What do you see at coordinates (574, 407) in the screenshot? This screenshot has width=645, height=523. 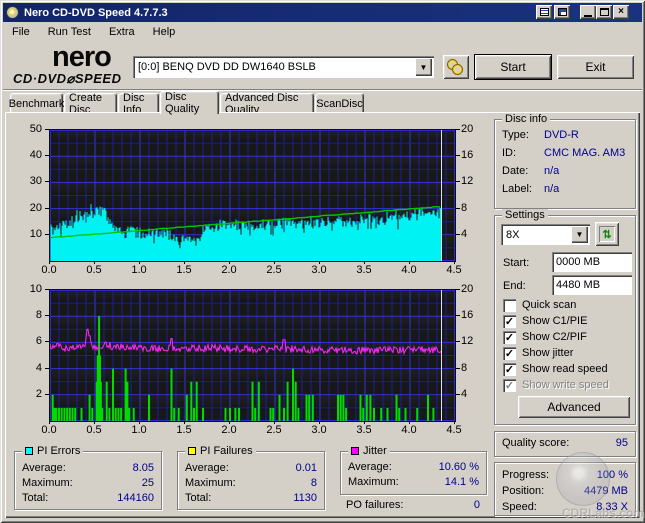 I see `advanced-button: Advanced` at bounding box center [574, 407].